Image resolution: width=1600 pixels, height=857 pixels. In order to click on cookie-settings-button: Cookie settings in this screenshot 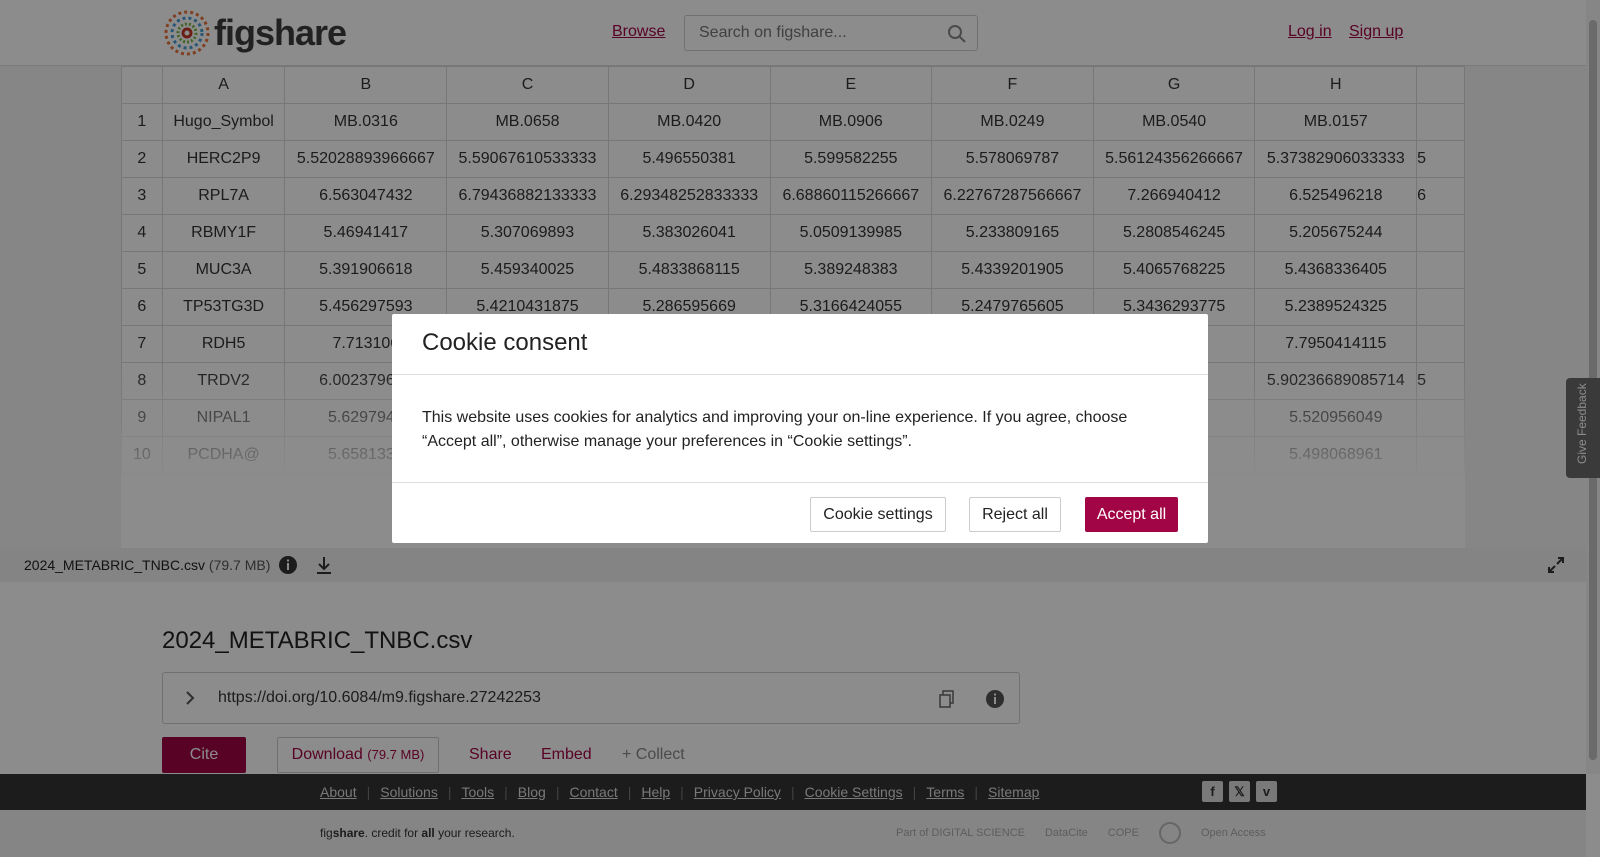, I will do `click(878, 514)`.